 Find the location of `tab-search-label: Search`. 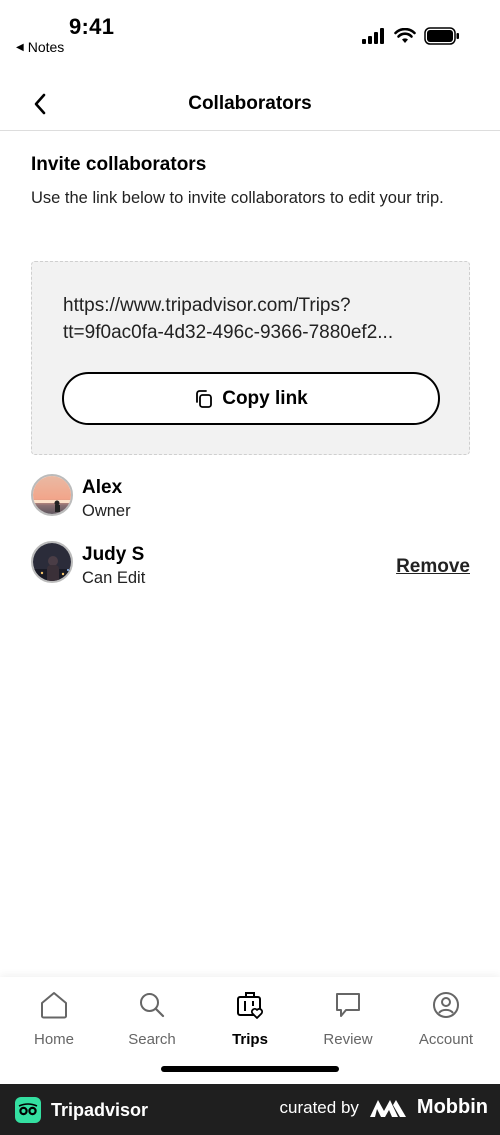

tab-search-label: Search is located at coordinates (152, 1039).